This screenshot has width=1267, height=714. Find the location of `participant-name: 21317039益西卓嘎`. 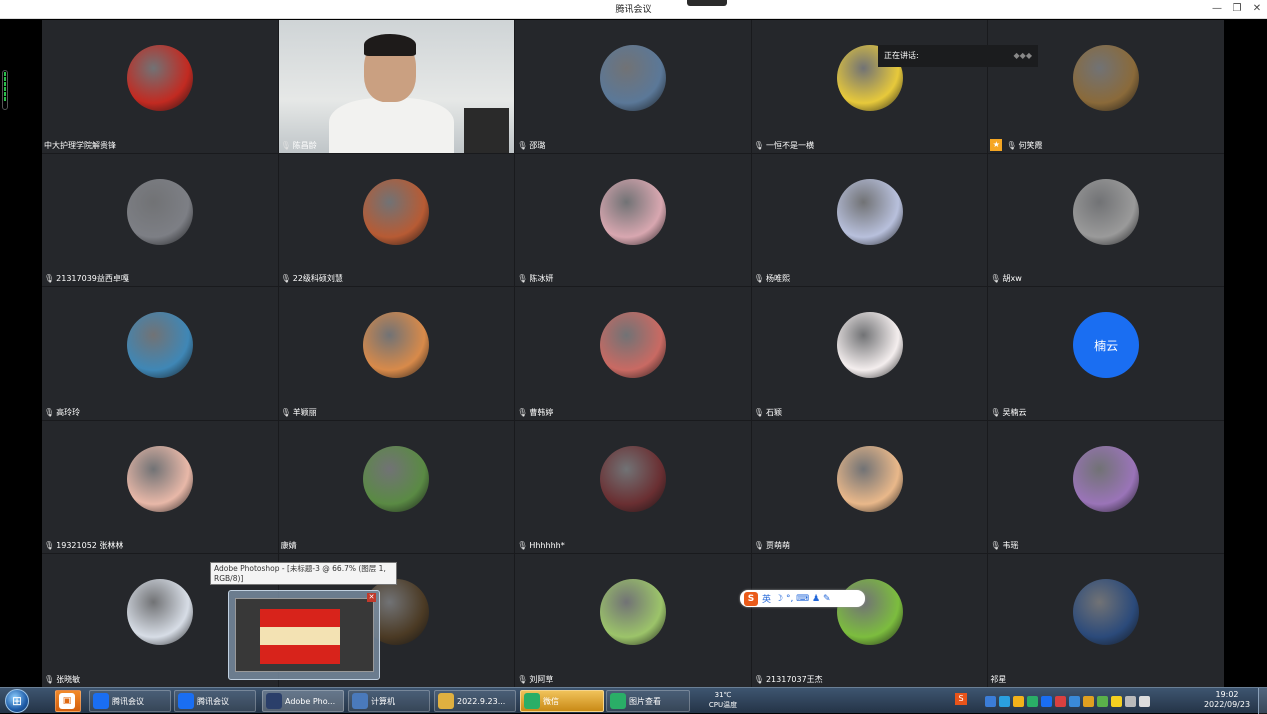

participant-name: 21317039益西卓嘎 is located at coordinates (92, 279).